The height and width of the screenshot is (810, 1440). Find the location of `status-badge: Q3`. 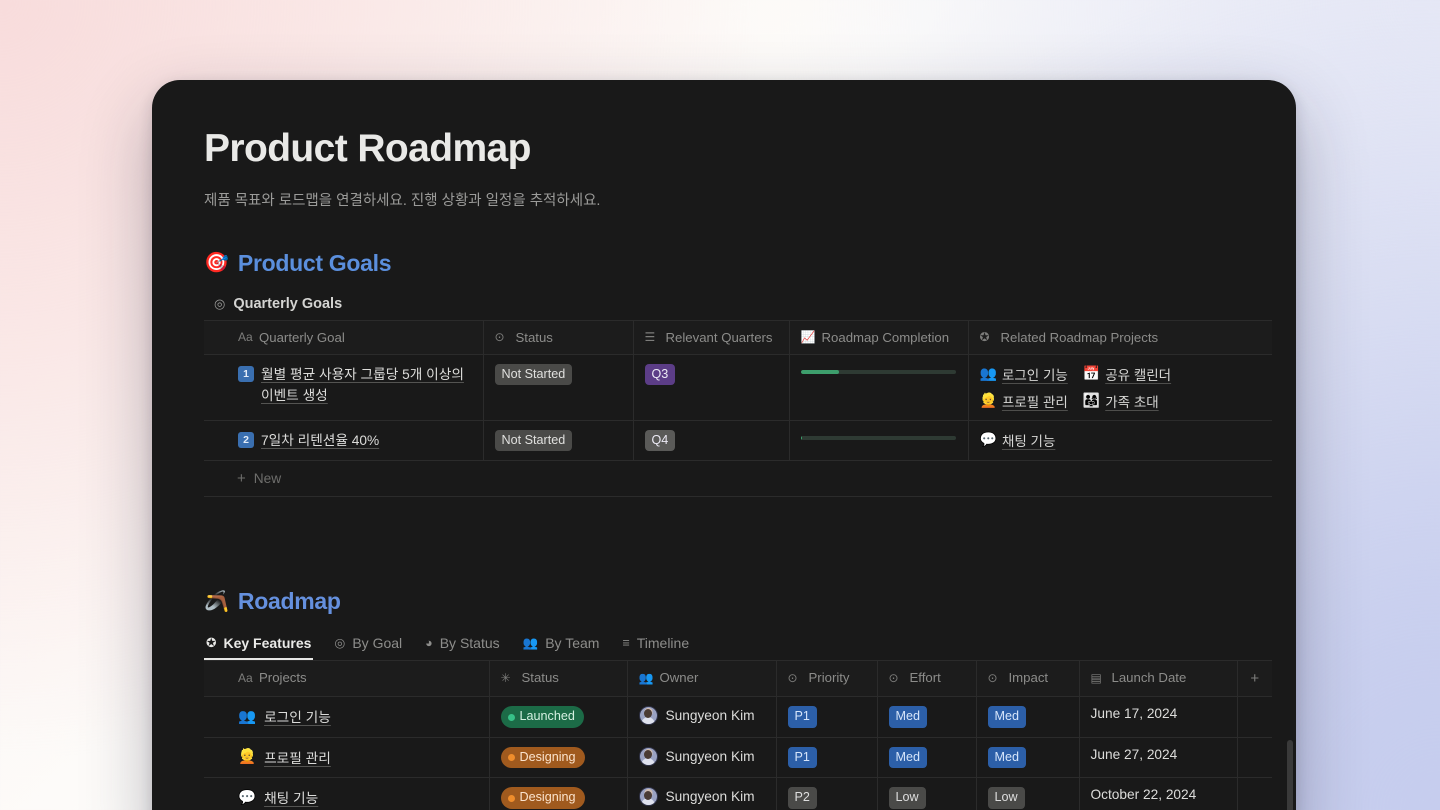

status-badge: Q3 is located at coordinates (660, 374).